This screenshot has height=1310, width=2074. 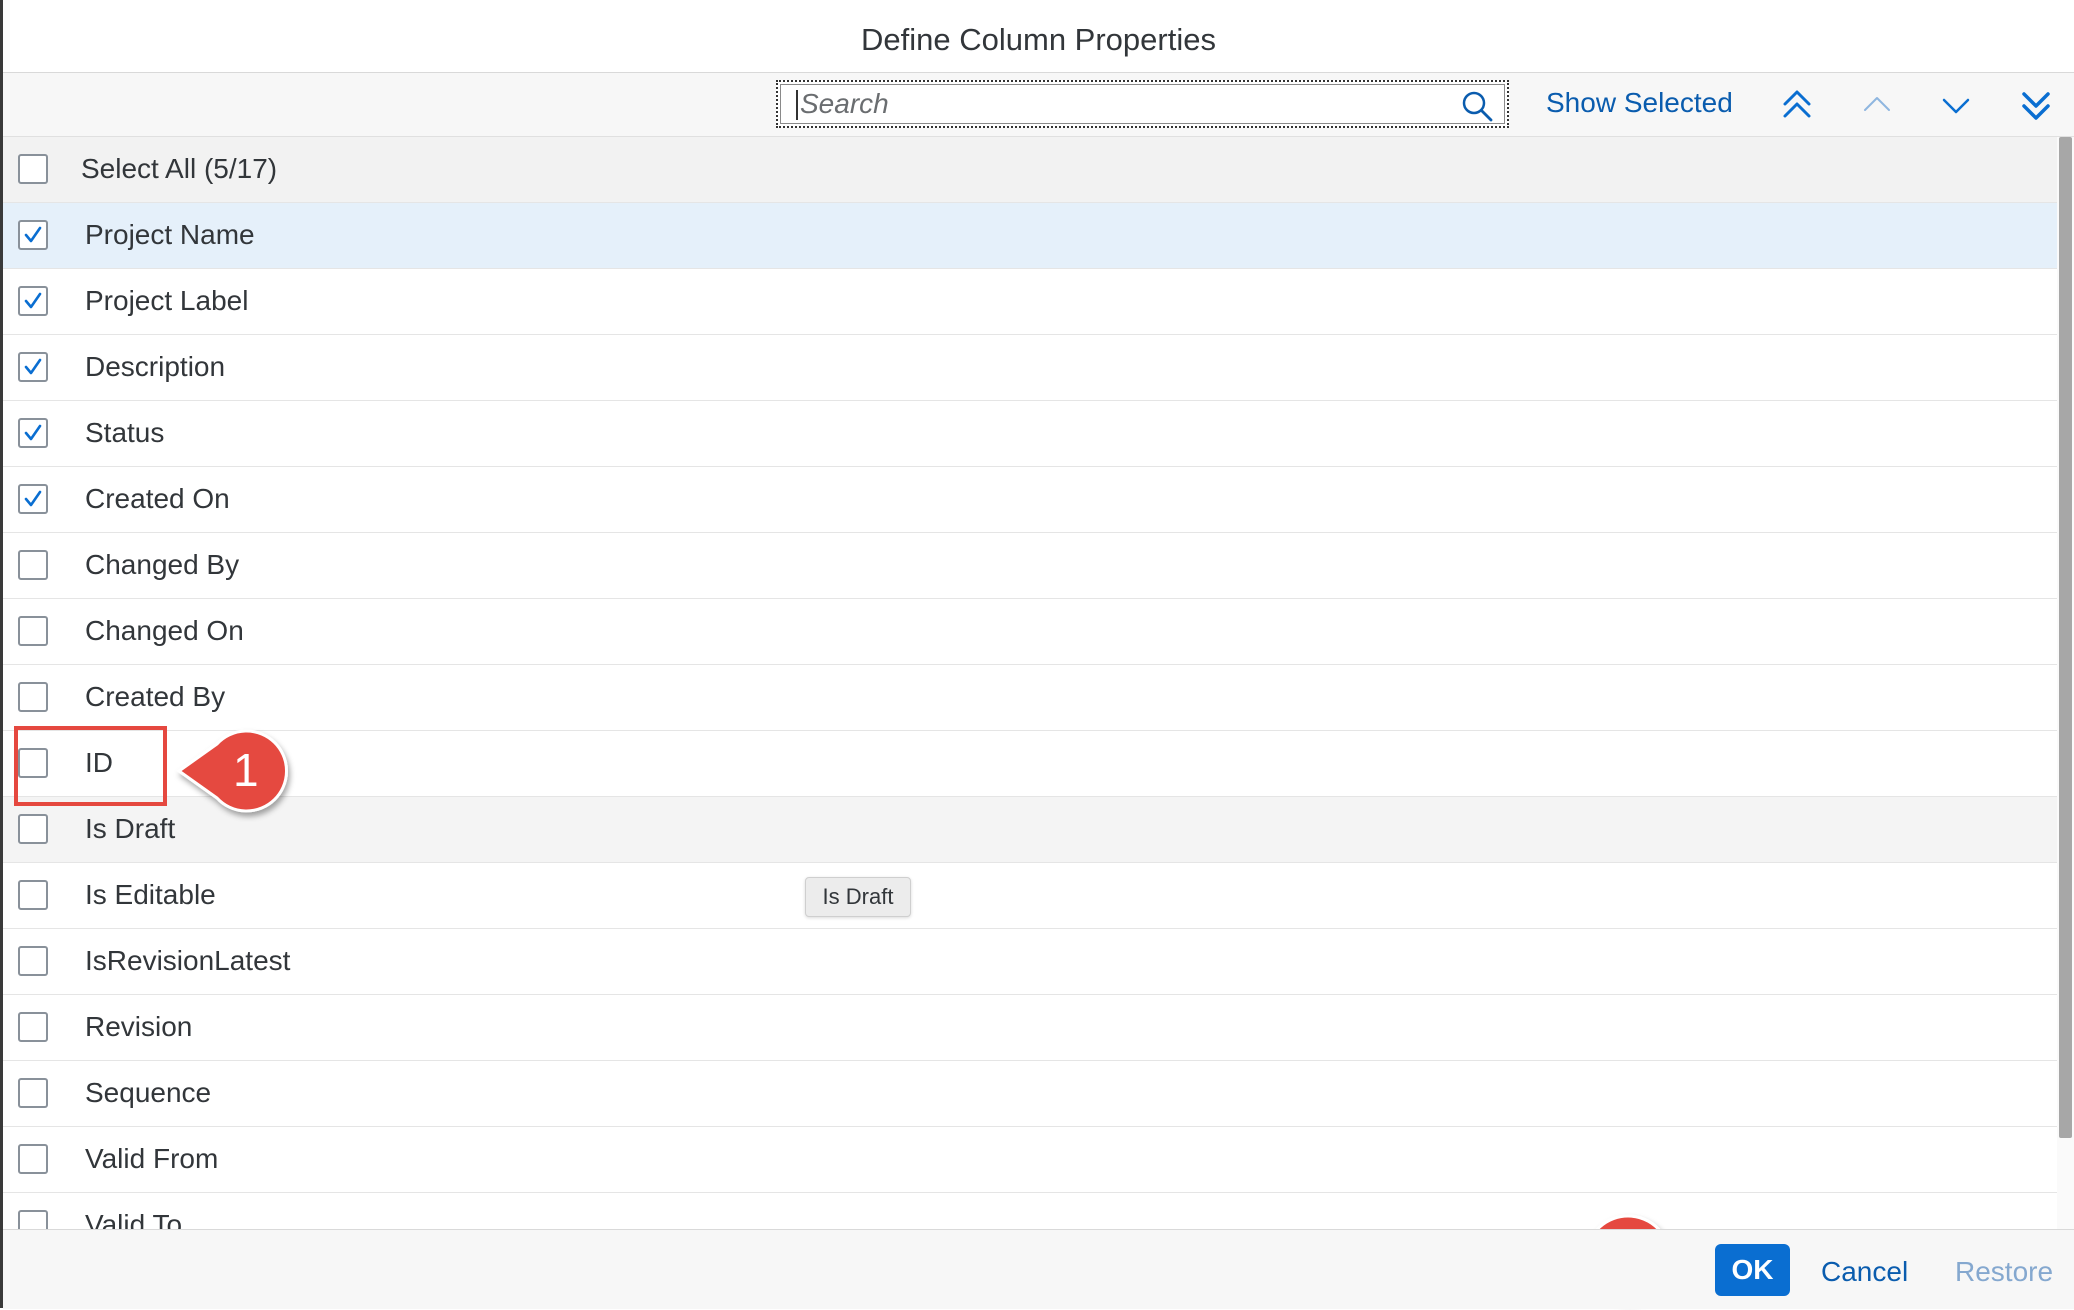 What do you see at coordinates (130, 828) in the screenshot?
I see `list-item-label: Is Draft` at bounding box center [130, 828].